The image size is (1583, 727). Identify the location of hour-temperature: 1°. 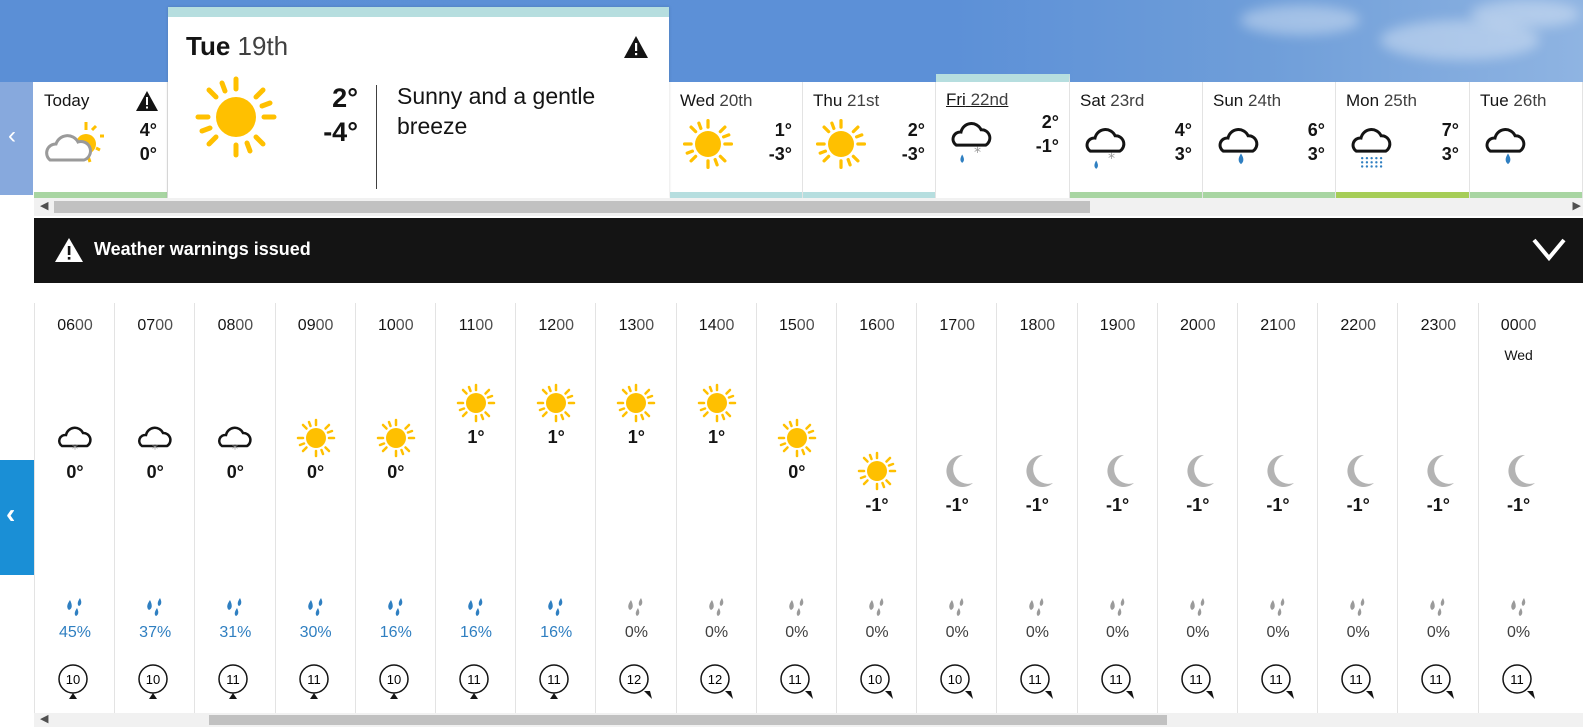
(556, 437).